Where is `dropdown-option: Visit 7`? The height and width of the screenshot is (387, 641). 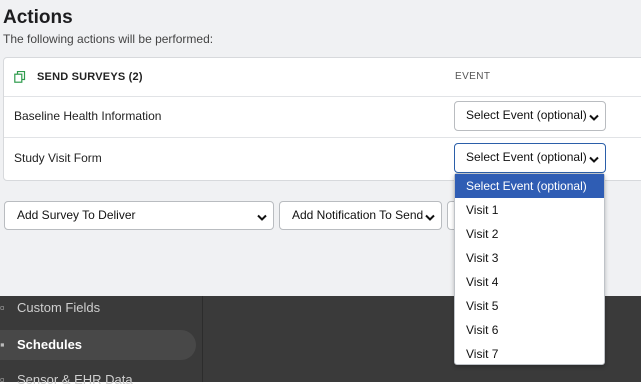 dropdown-option: Visit 7 is located at coordinates (529, 354).